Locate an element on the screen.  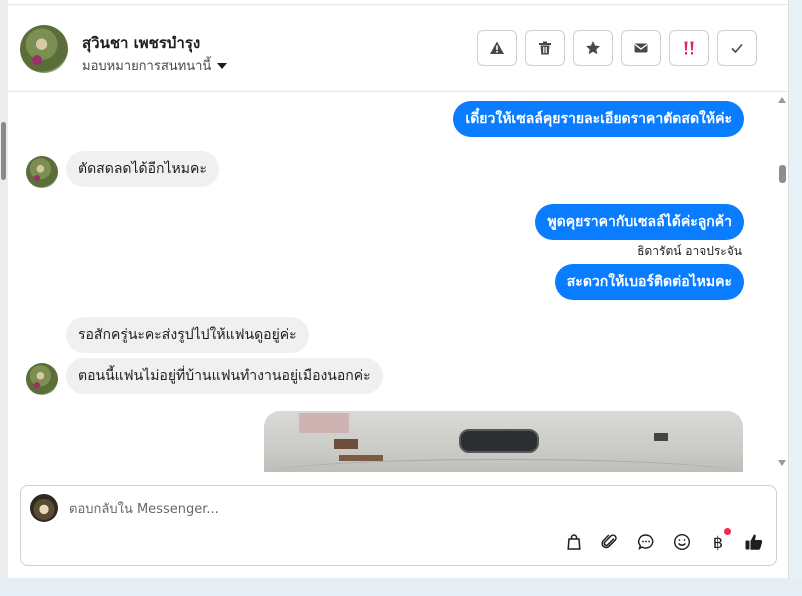
smiley-icon is located at coordinates (682, 542).